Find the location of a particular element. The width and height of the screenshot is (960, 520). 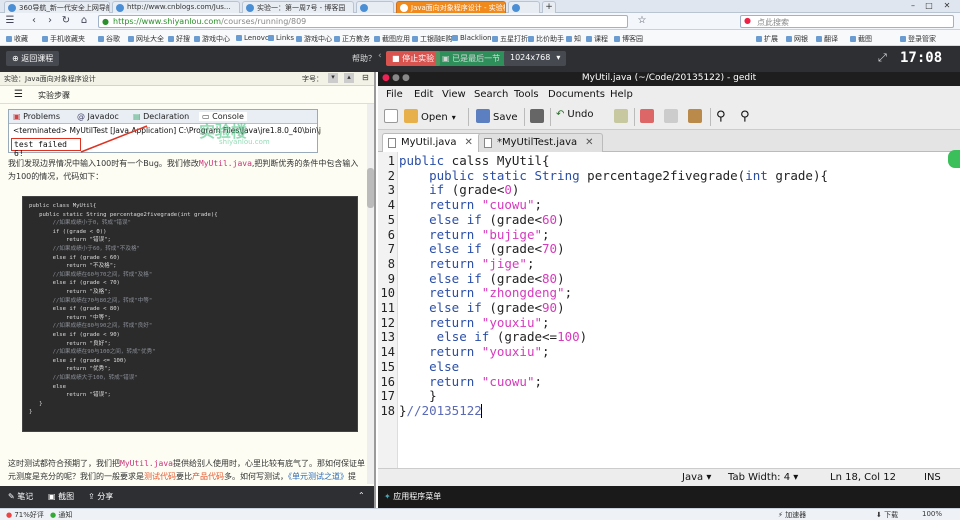

app-menu-button: ✦ 应用程序菜单 is located at coordinates (412, 496).